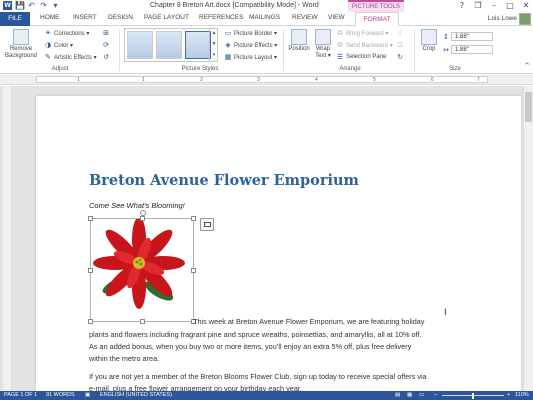 This screenshot has width=533, height=400. I want to click on picture-border-button: ▭ Picture Border ▾, so click(250, 33).